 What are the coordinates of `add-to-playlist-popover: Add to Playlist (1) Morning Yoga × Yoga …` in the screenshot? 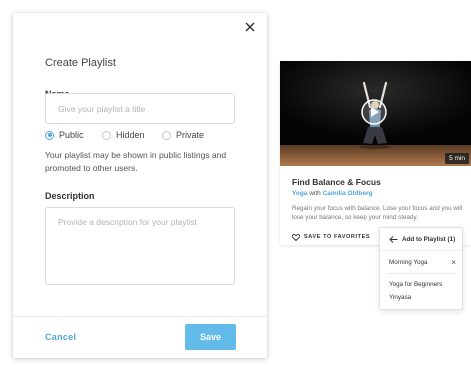 It's located at (421, 268).